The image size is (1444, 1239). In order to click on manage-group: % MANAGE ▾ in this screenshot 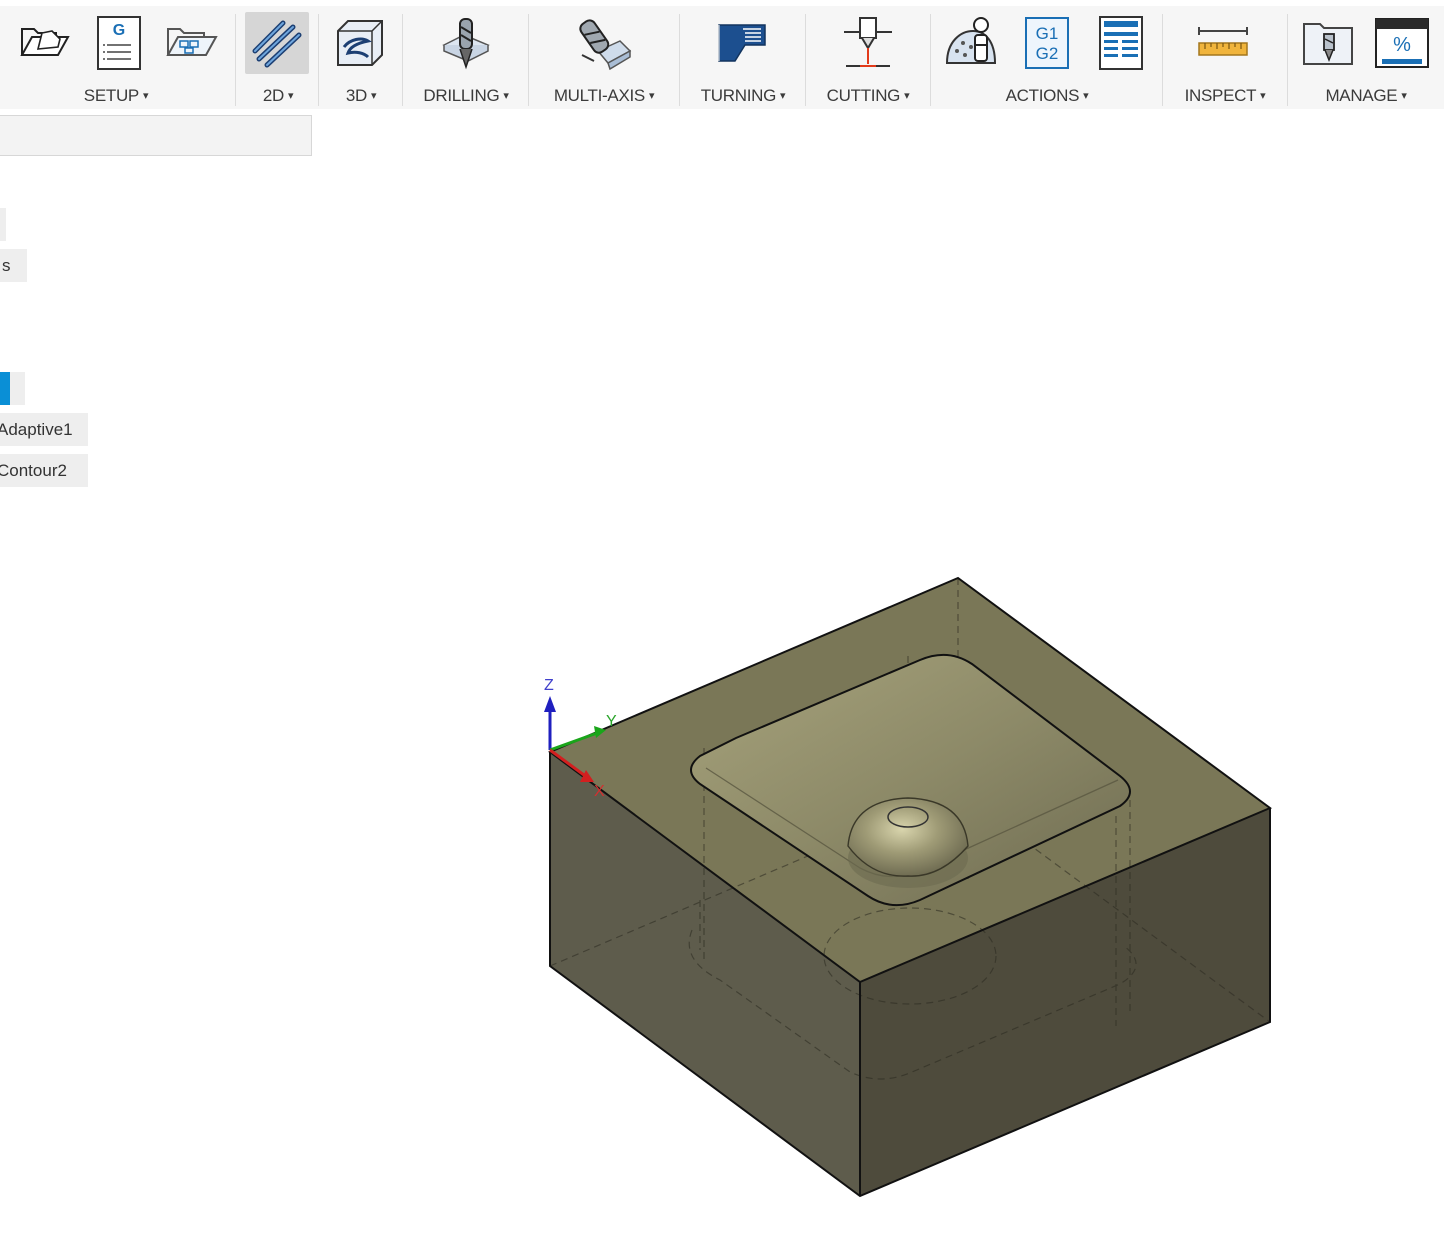, I will do `click(1366, 57)`.